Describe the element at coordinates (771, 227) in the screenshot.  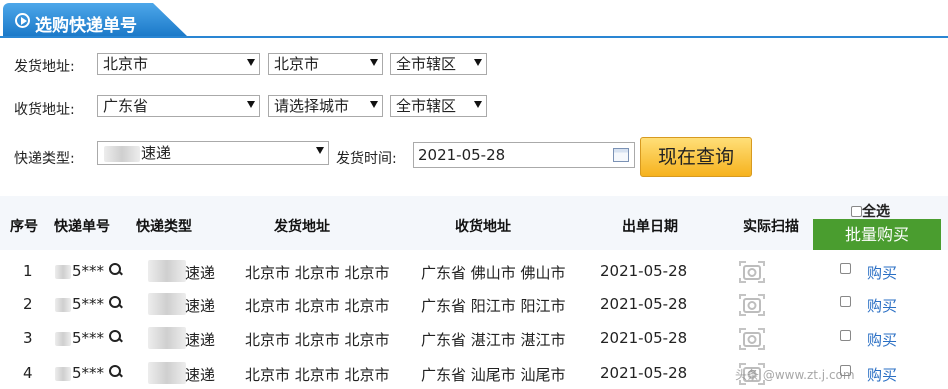
I see `col-actual-scan: 实际扫描` at that location.